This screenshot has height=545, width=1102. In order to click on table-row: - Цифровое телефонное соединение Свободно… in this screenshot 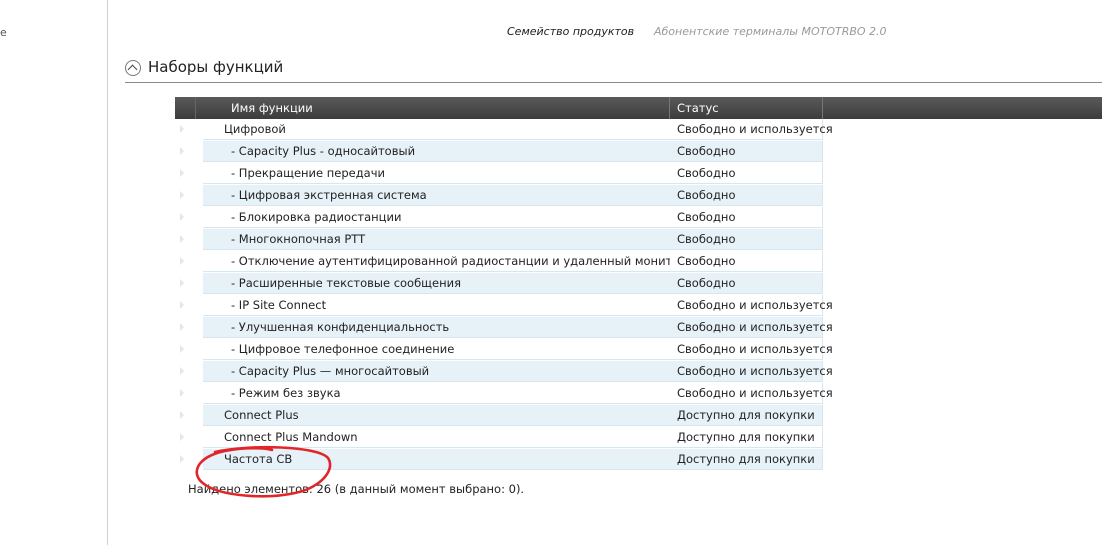, I will do `click(638, 350)`.